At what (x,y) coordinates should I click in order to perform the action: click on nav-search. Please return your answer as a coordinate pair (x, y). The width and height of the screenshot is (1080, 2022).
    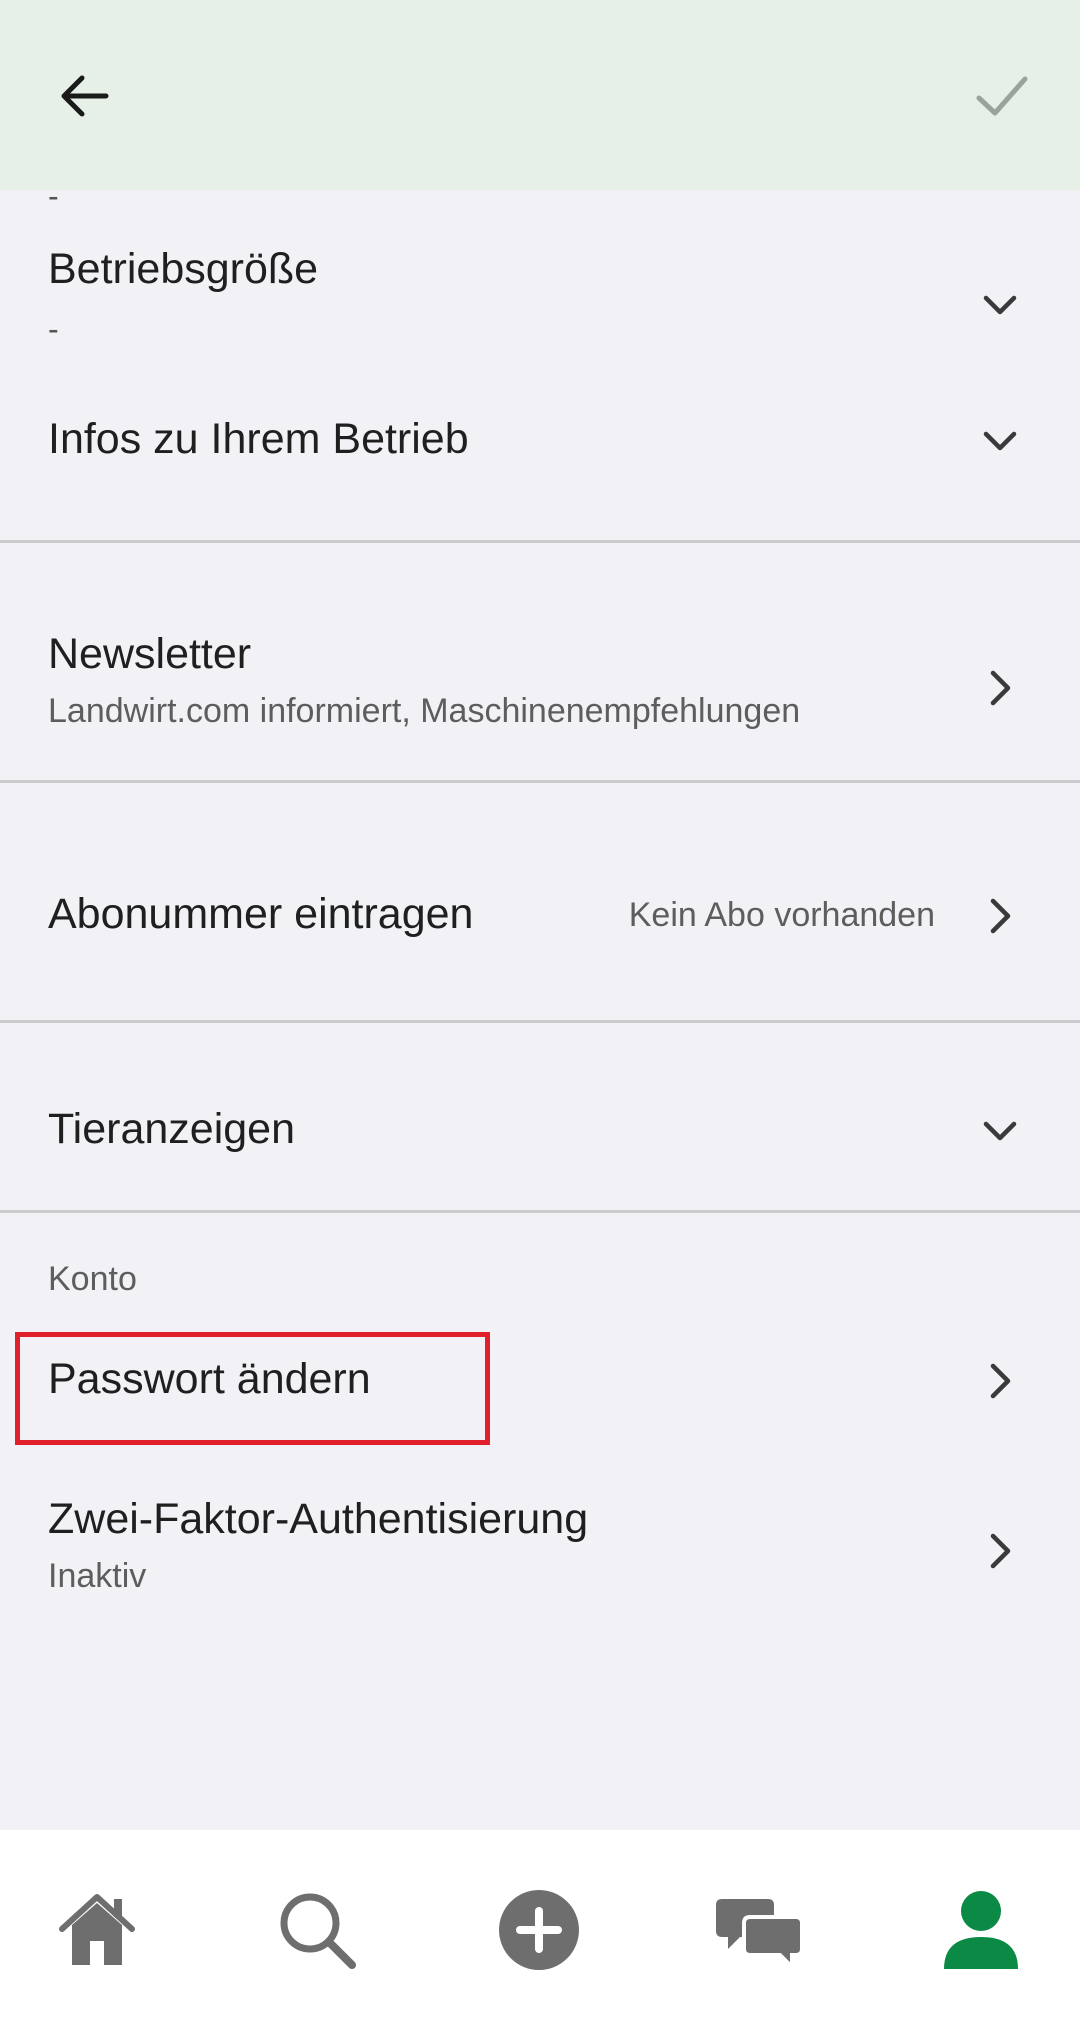
    Looking at the image, I should click on (317, 1930).